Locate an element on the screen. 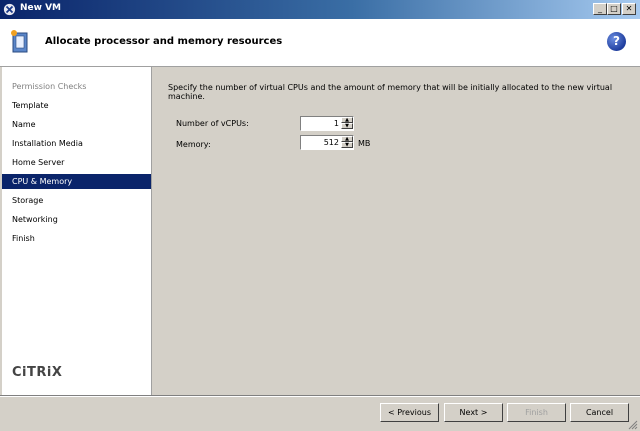 The image size is (640, 431). vcpus-spinner: 1 ▲ ▼ is located at coordinates (327, 123).